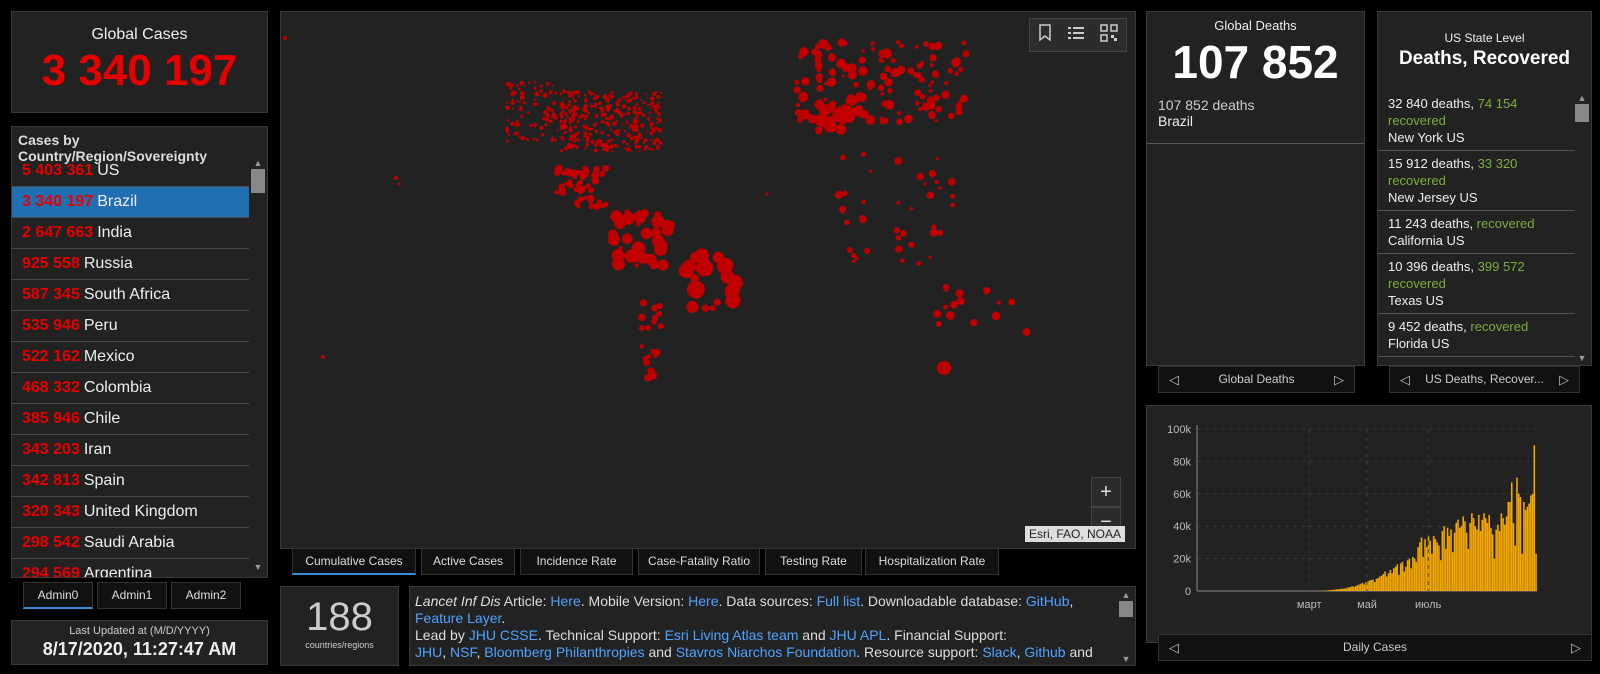 Image resolution: width=1600 pixels, height=674 pixels. Describe the element at coordinates (130, 357) in the screenshot. I see `country-row: 522 162 Mexico` at that location.